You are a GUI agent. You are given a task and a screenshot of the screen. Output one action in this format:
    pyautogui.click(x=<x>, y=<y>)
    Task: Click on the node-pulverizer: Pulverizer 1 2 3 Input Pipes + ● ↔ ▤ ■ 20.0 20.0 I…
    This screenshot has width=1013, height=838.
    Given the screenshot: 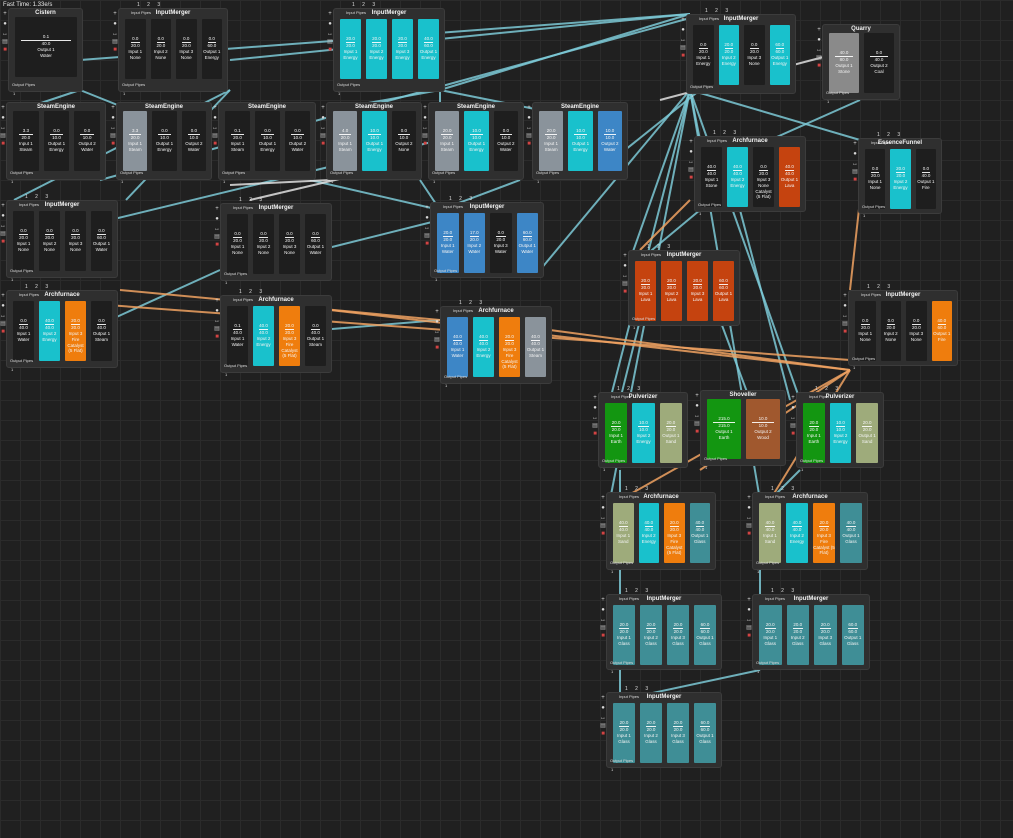 What is the action you would take?
    pyautogui.click(x=837, y=429)
    